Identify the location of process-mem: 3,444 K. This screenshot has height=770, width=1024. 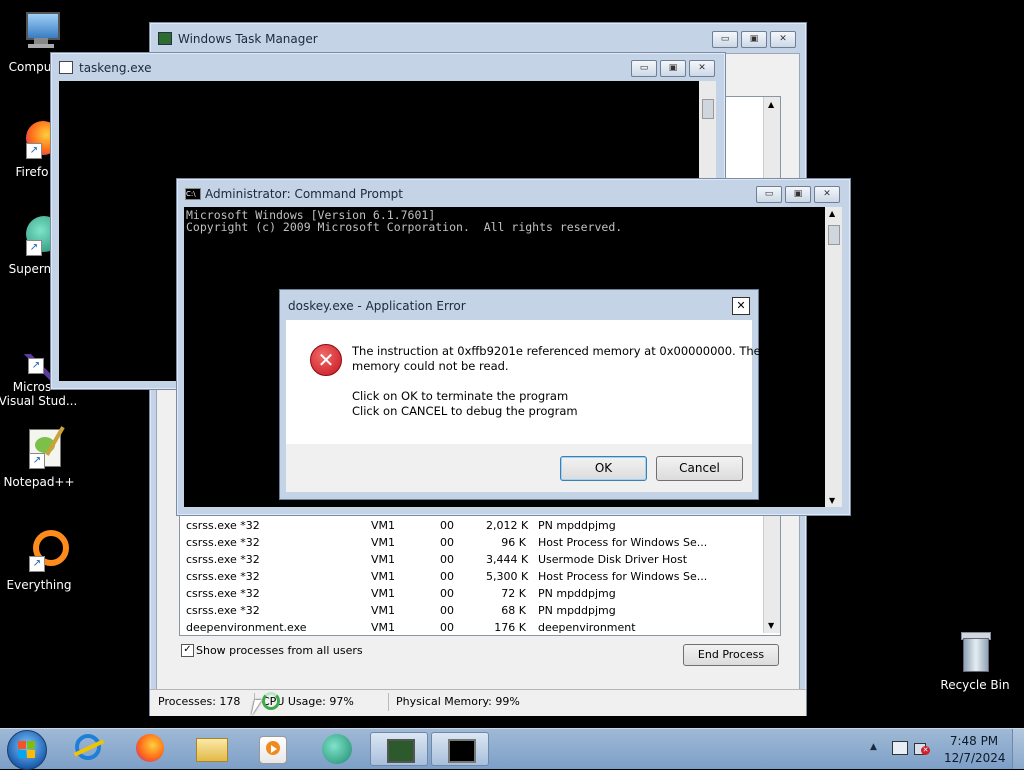
(507, 559).